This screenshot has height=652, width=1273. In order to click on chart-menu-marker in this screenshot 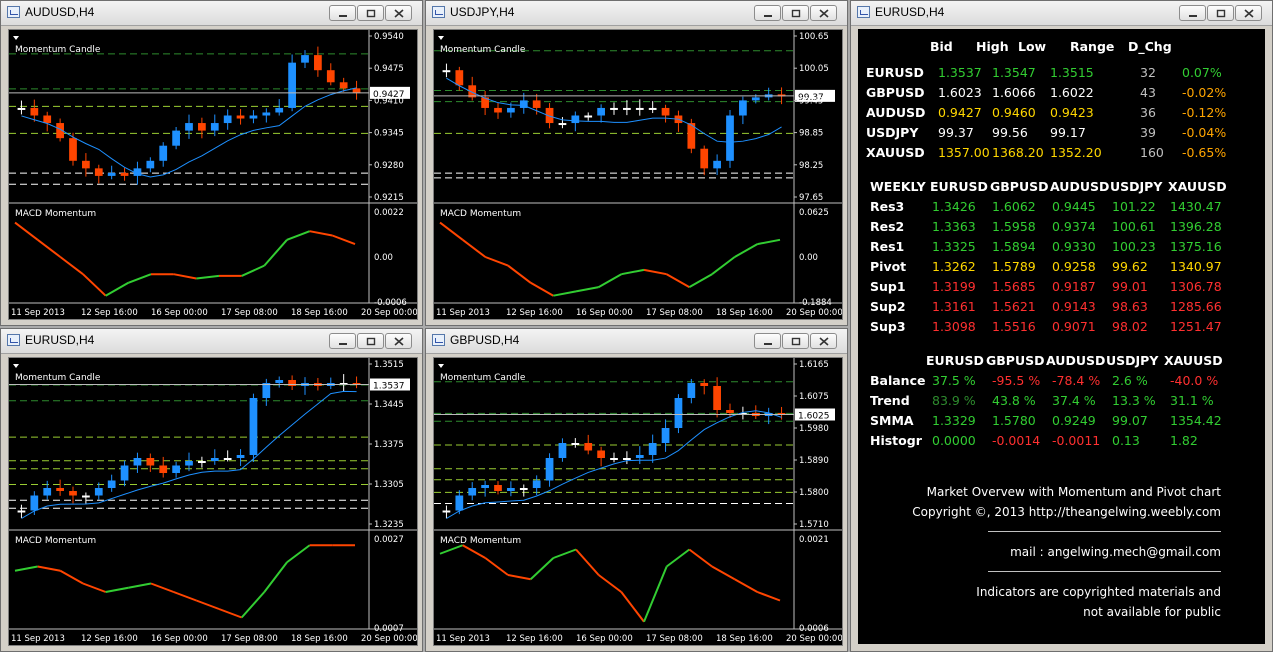, I will do `click(16, 38)`.